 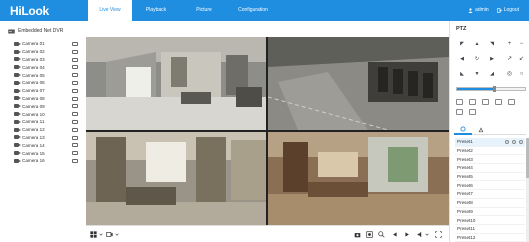 What do you see at coordinates (472, 102) in the screenshot?
I see `wiper-icon` at bounding box center [472, 102].